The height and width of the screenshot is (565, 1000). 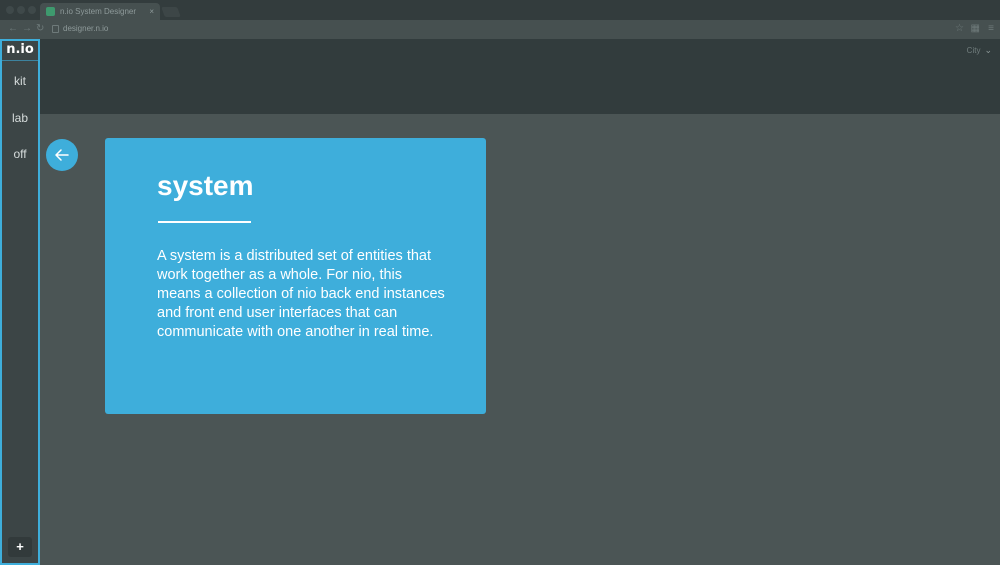 What do you see at coordinates (40, 28) in the screenshot?
I see `reload-icon: ↻` at bounding box center [40, 28].